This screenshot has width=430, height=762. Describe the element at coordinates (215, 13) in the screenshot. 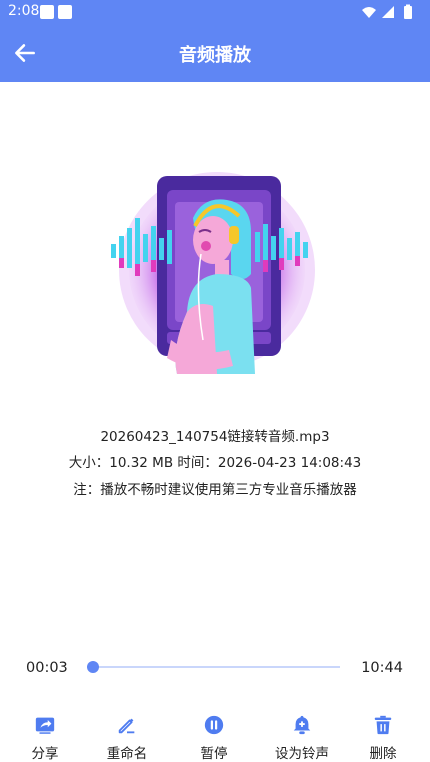

I see `status-bar: 2:08` at that location.